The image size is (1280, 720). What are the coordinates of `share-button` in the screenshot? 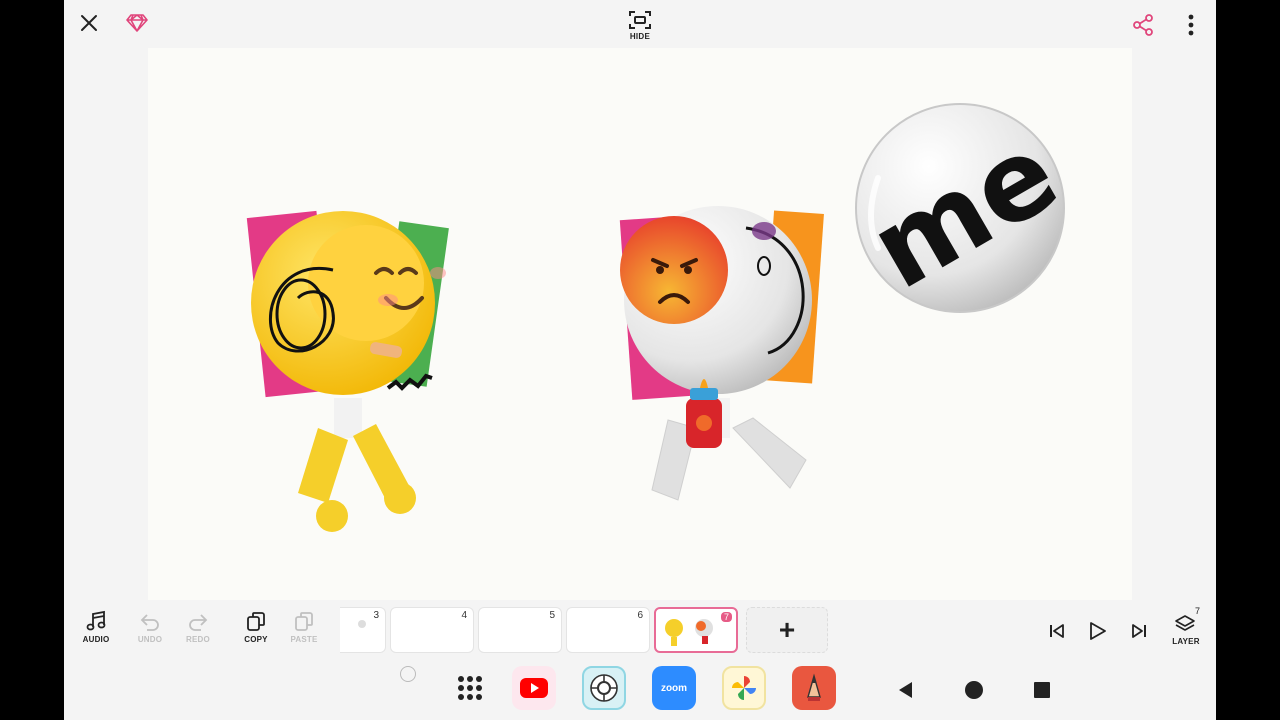 It's located at (1143, 25).